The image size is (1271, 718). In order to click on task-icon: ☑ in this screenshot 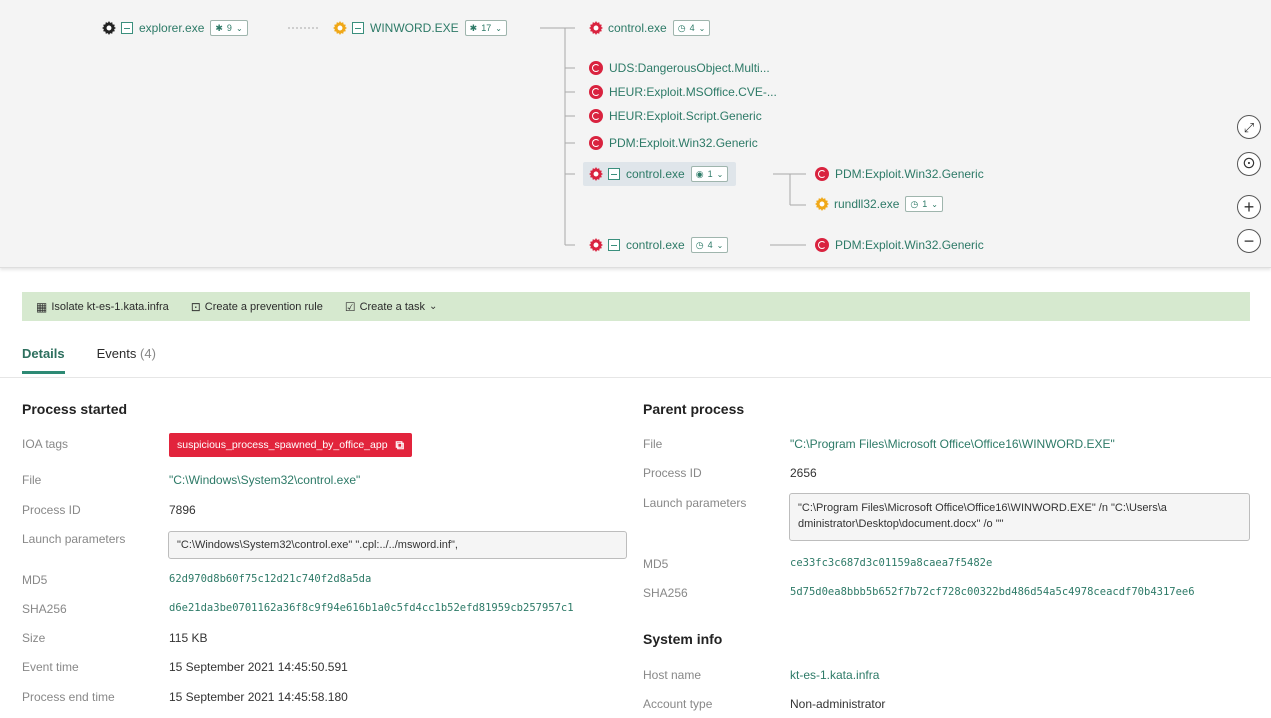, I will do `click(350, 306)`.